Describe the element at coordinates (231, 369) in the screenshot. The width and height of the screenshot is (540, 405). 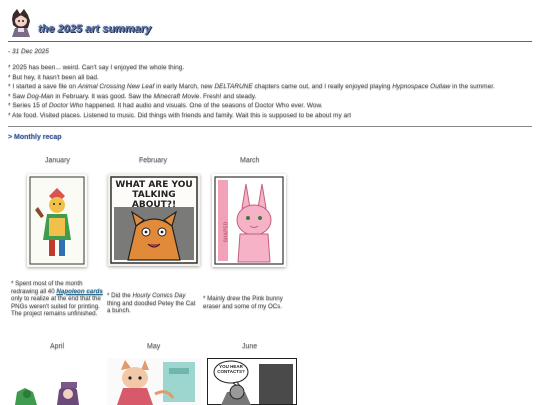
I see `june-speech-text: YOU HEAR CONTACTS?` at that location.